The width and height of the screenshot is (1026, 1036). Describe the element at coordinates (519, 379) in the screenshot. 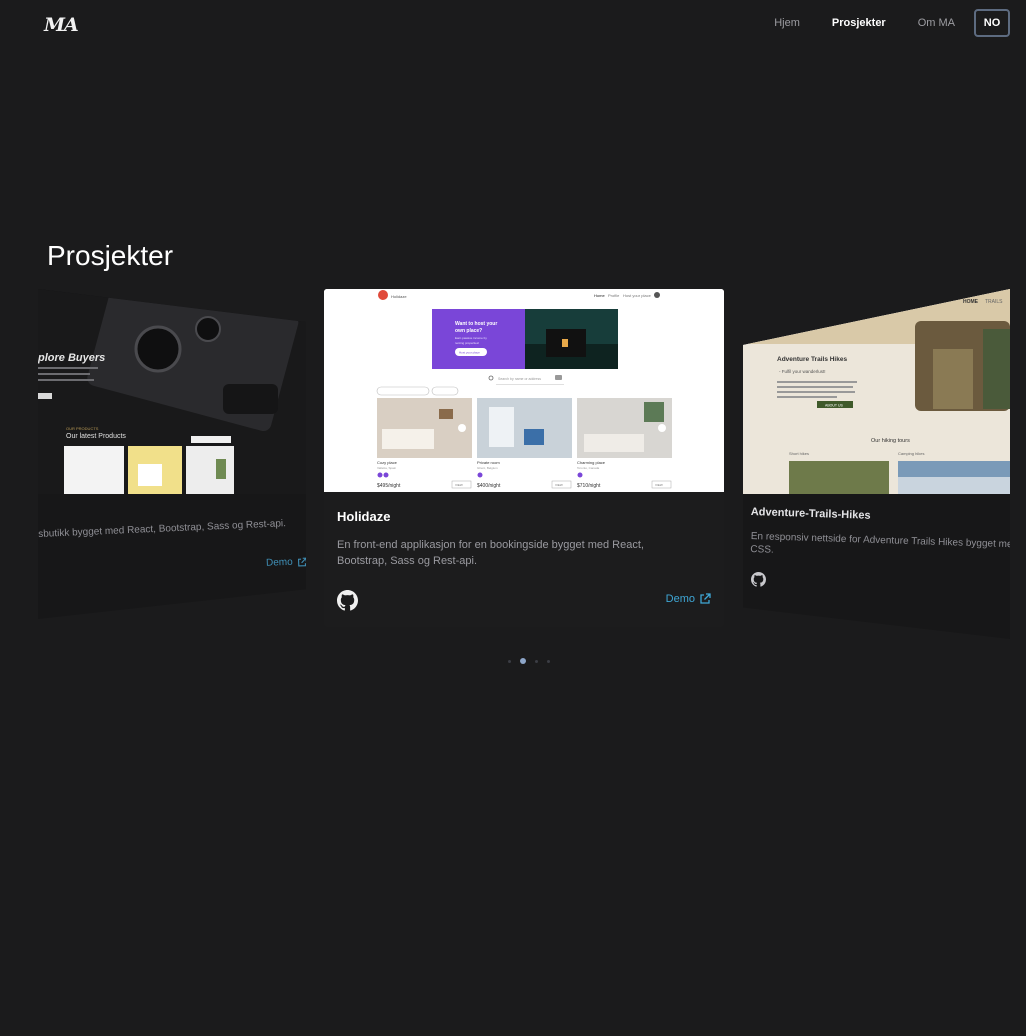

I see `svg-text: Search by name or address` at that location.